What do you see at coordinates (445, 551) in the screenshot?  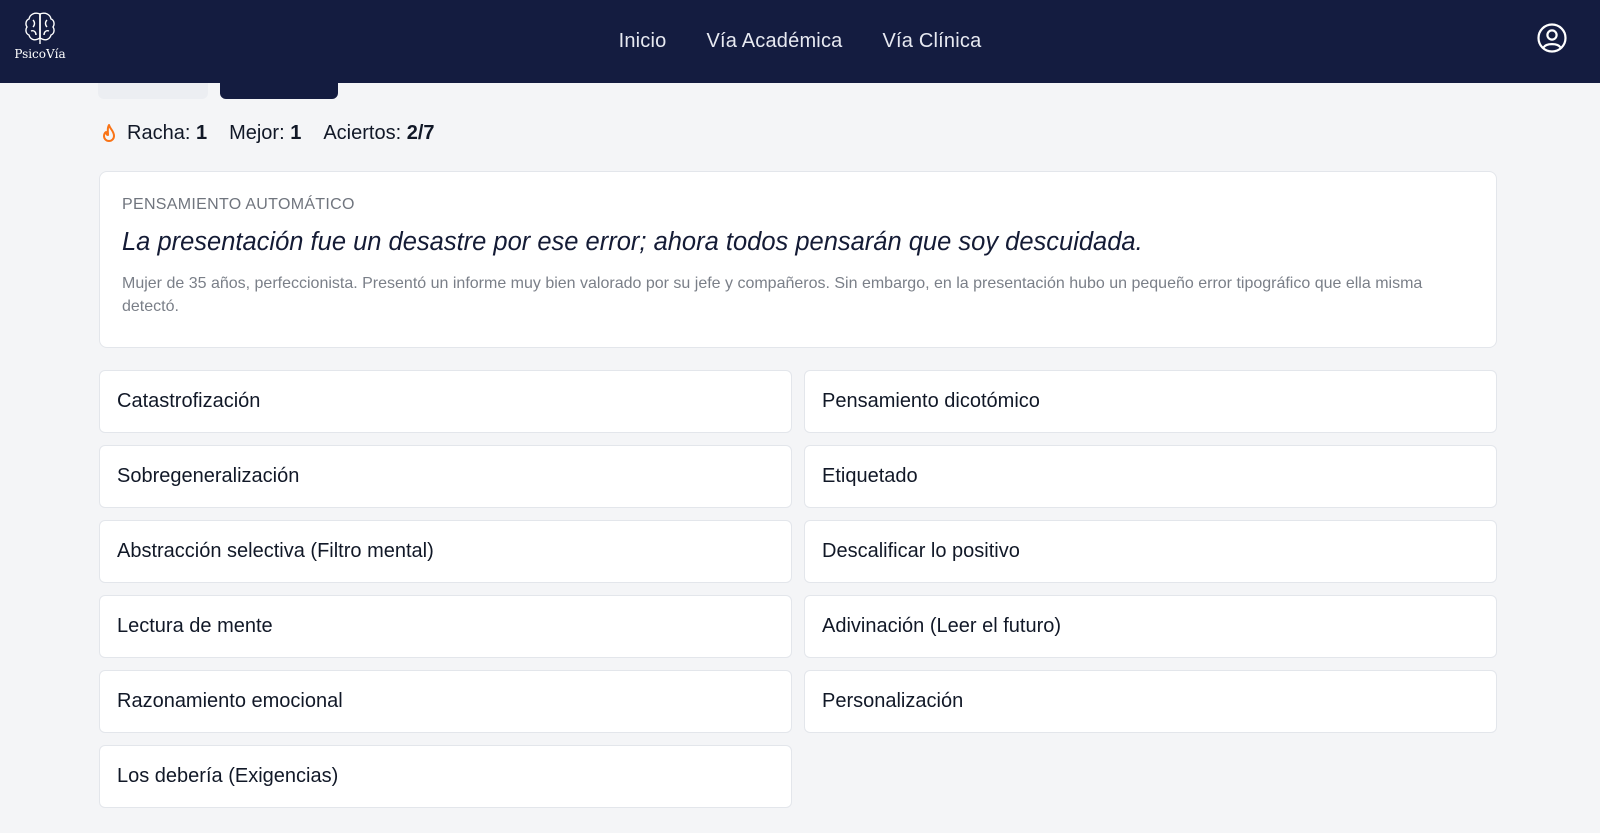 I see `option-abstraccion-selectiva: Abstracción selectiva (Filtro mental)` at bounding box center [445, 551].